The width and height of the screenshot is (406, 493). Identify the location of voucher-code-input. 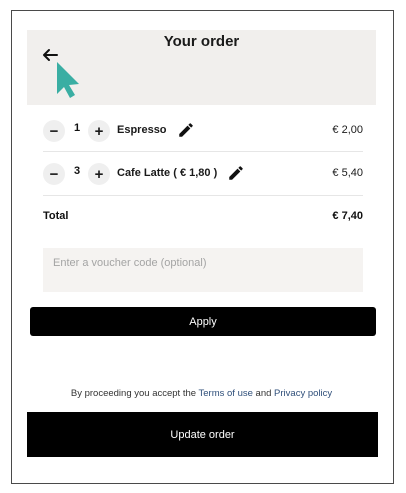
(203, 270).